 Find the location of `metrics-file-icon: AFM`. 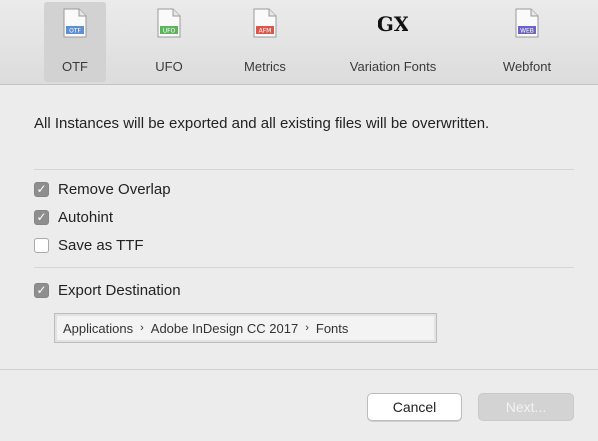

metrics-file-icon: AFM is located at coordinates (265, 23).